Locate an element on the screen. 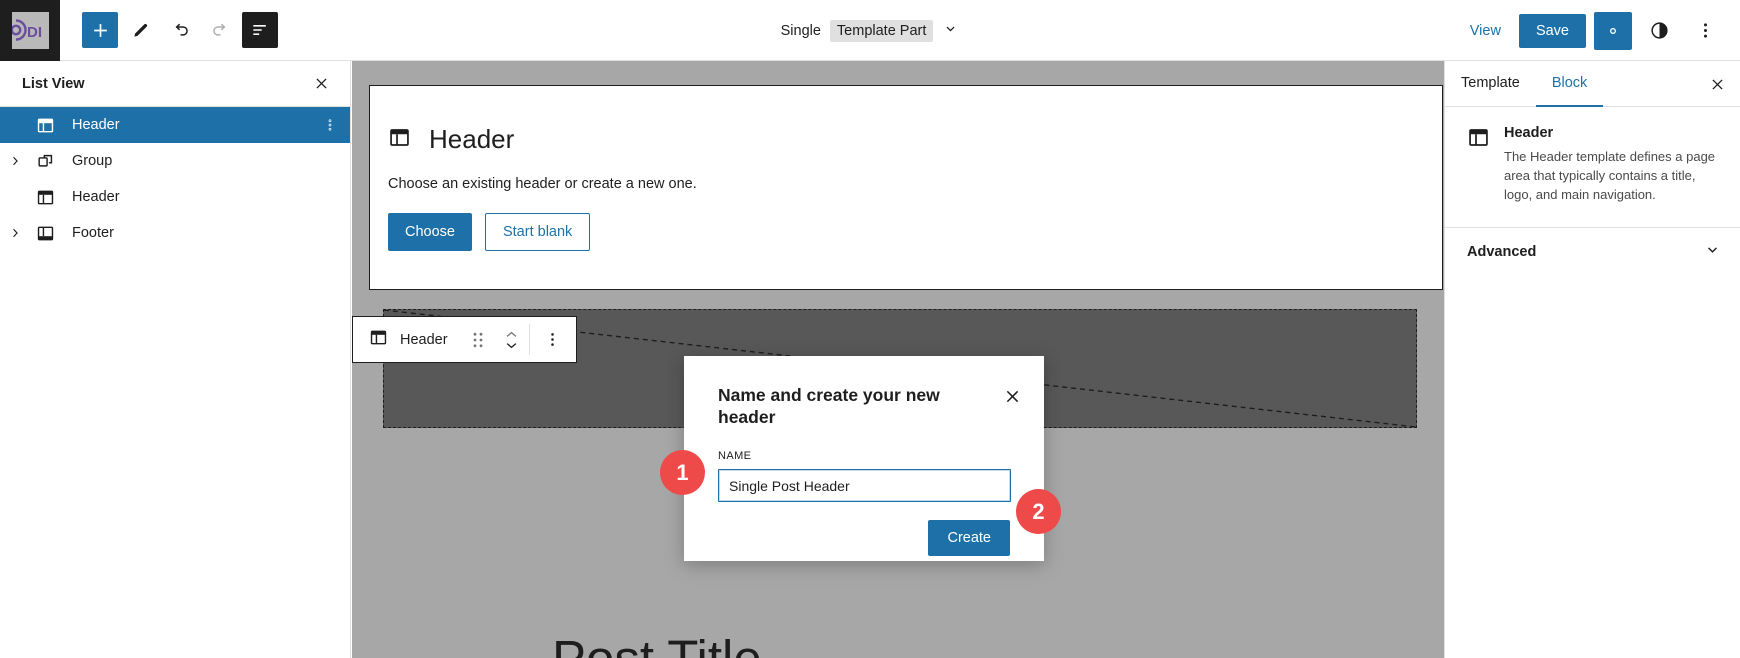 This screenshot has width=1740, height=658. settings-gear-icon is located at coordinates (1613, 30).